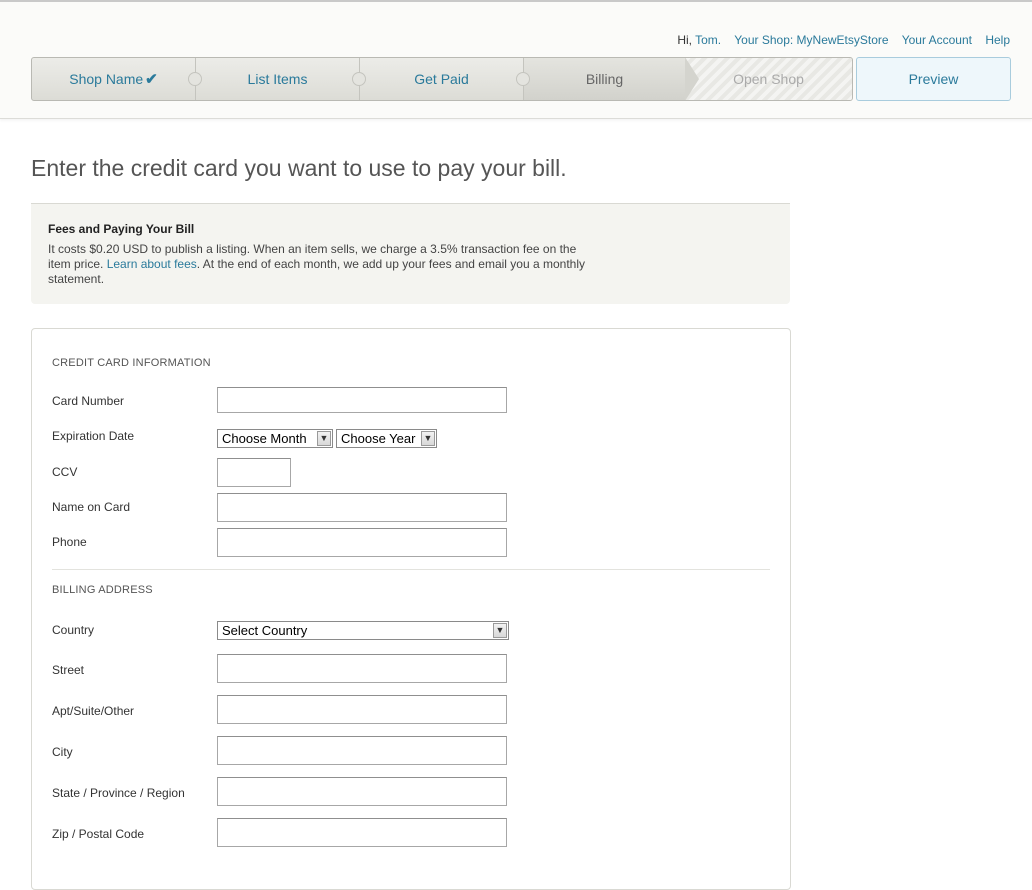 The width and height of the screenshot is (1032, 890). Describe the element at coordinates (277, 79) in the screenshot. I see `step-label: List Items` at that location.